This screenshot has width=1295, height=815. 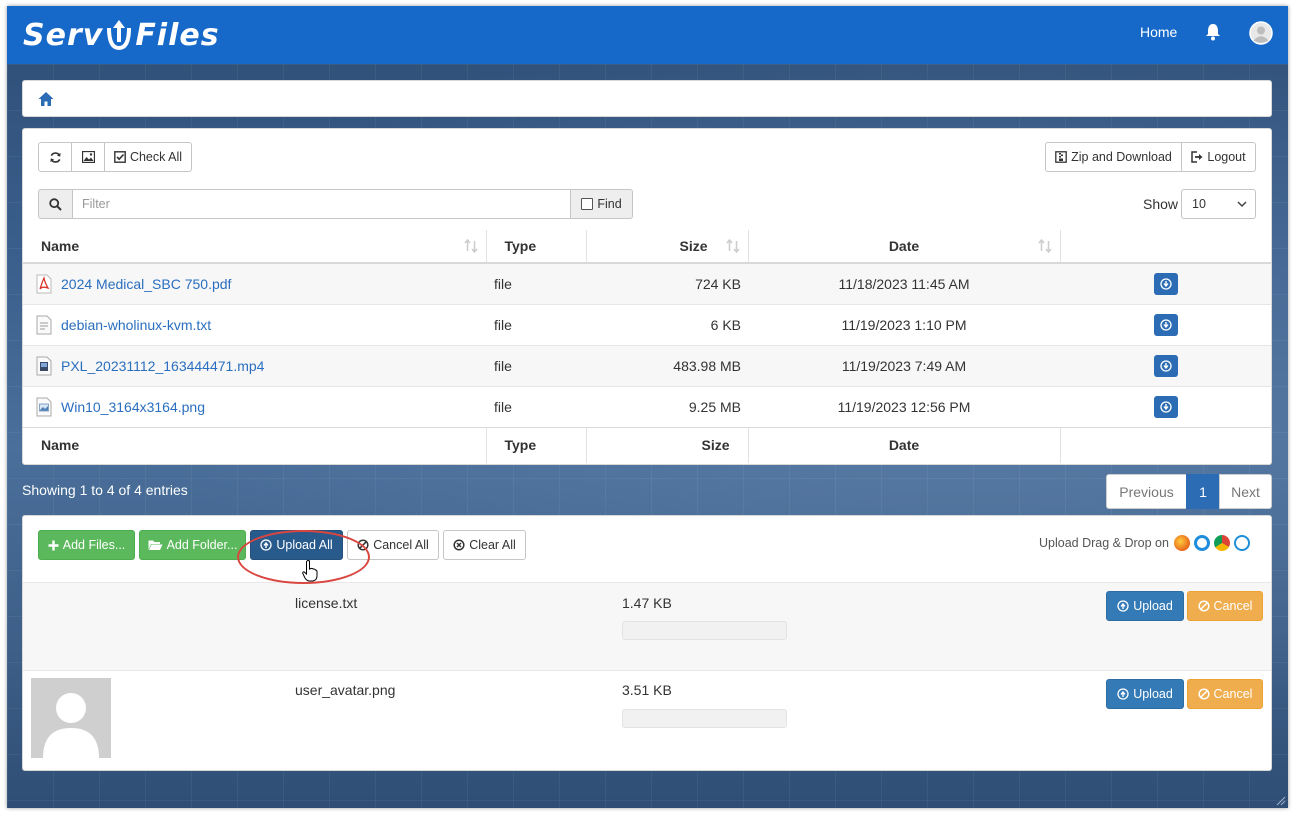 What do you see at coordinates (667, 365) in the screenshot?
I see `file-size: 483.98 MB` at bounding box center [667, 365].